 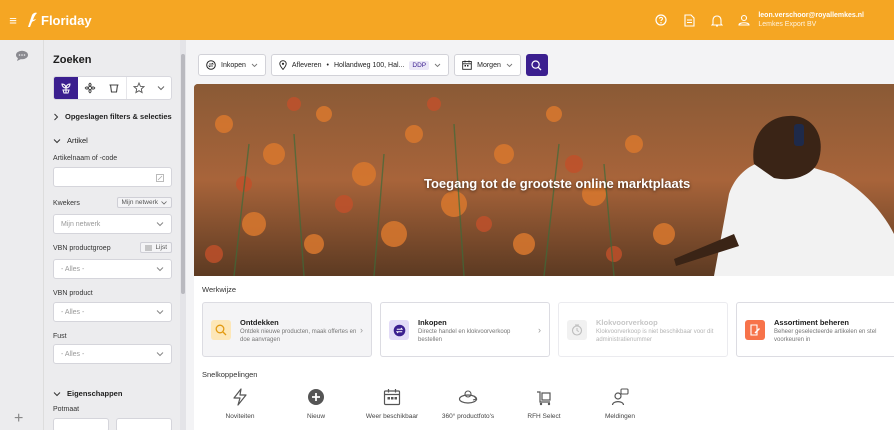 I want to click on date-select: Morgen, so click(x=487, y=65).